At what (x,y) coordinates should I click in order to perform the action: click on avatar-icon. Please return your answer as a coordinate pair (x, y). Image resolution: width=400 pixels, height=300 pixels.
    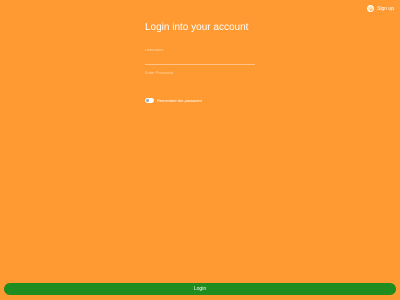
    Looking at the image, I should click on (371, 8).